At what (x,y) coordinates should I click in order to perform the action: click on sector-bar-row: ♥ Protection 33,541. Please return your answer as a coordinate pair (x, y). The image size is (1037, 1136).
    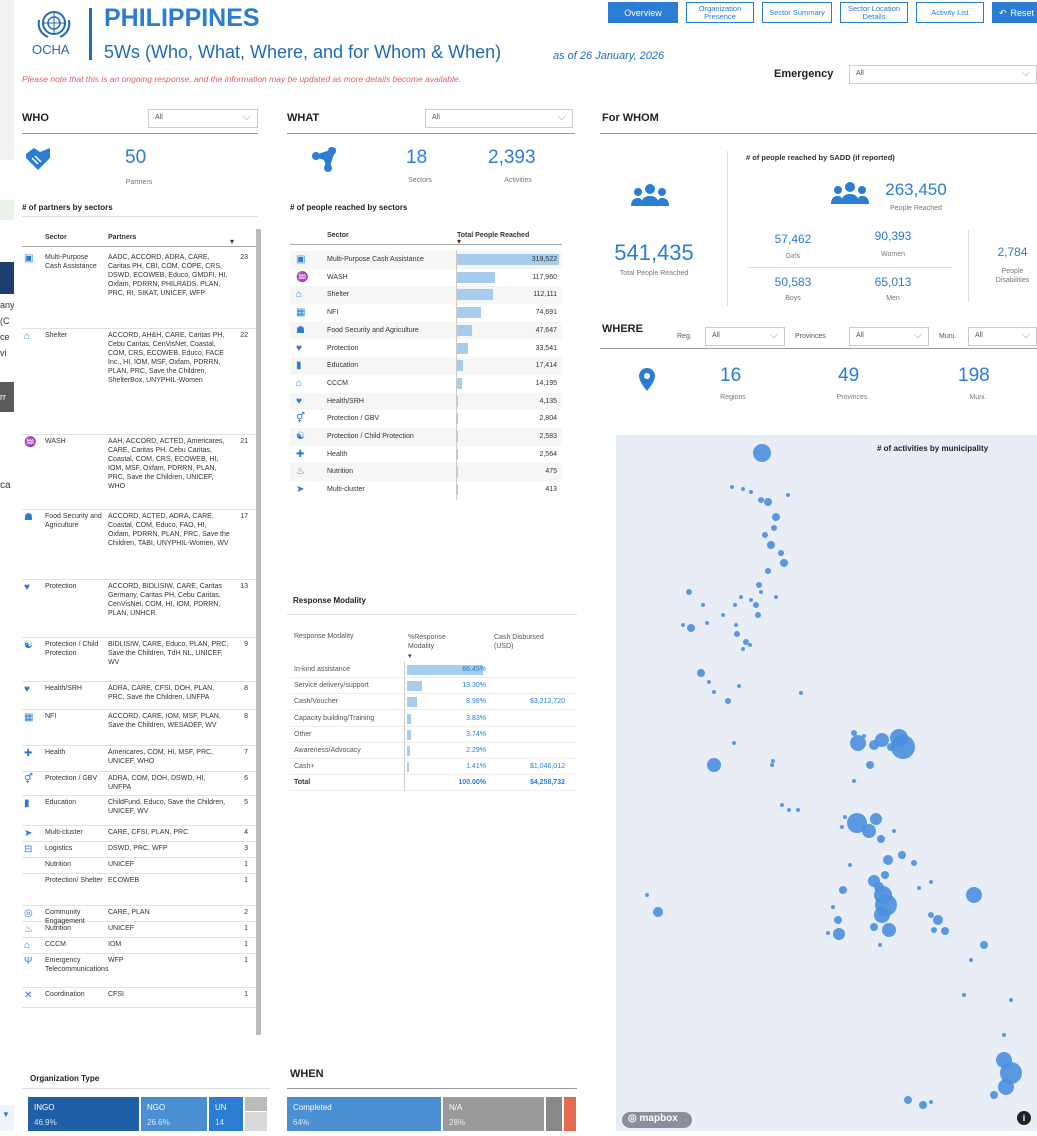
    Looking at the image, I should click on (426, 349).